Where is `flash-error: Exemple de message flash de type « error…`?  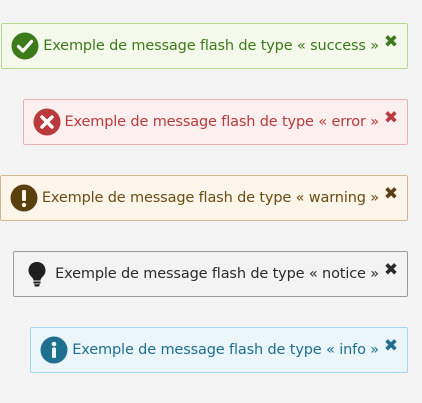
flash-error: Exemple de message flash de type « error… is located at coordinates (215, 122).